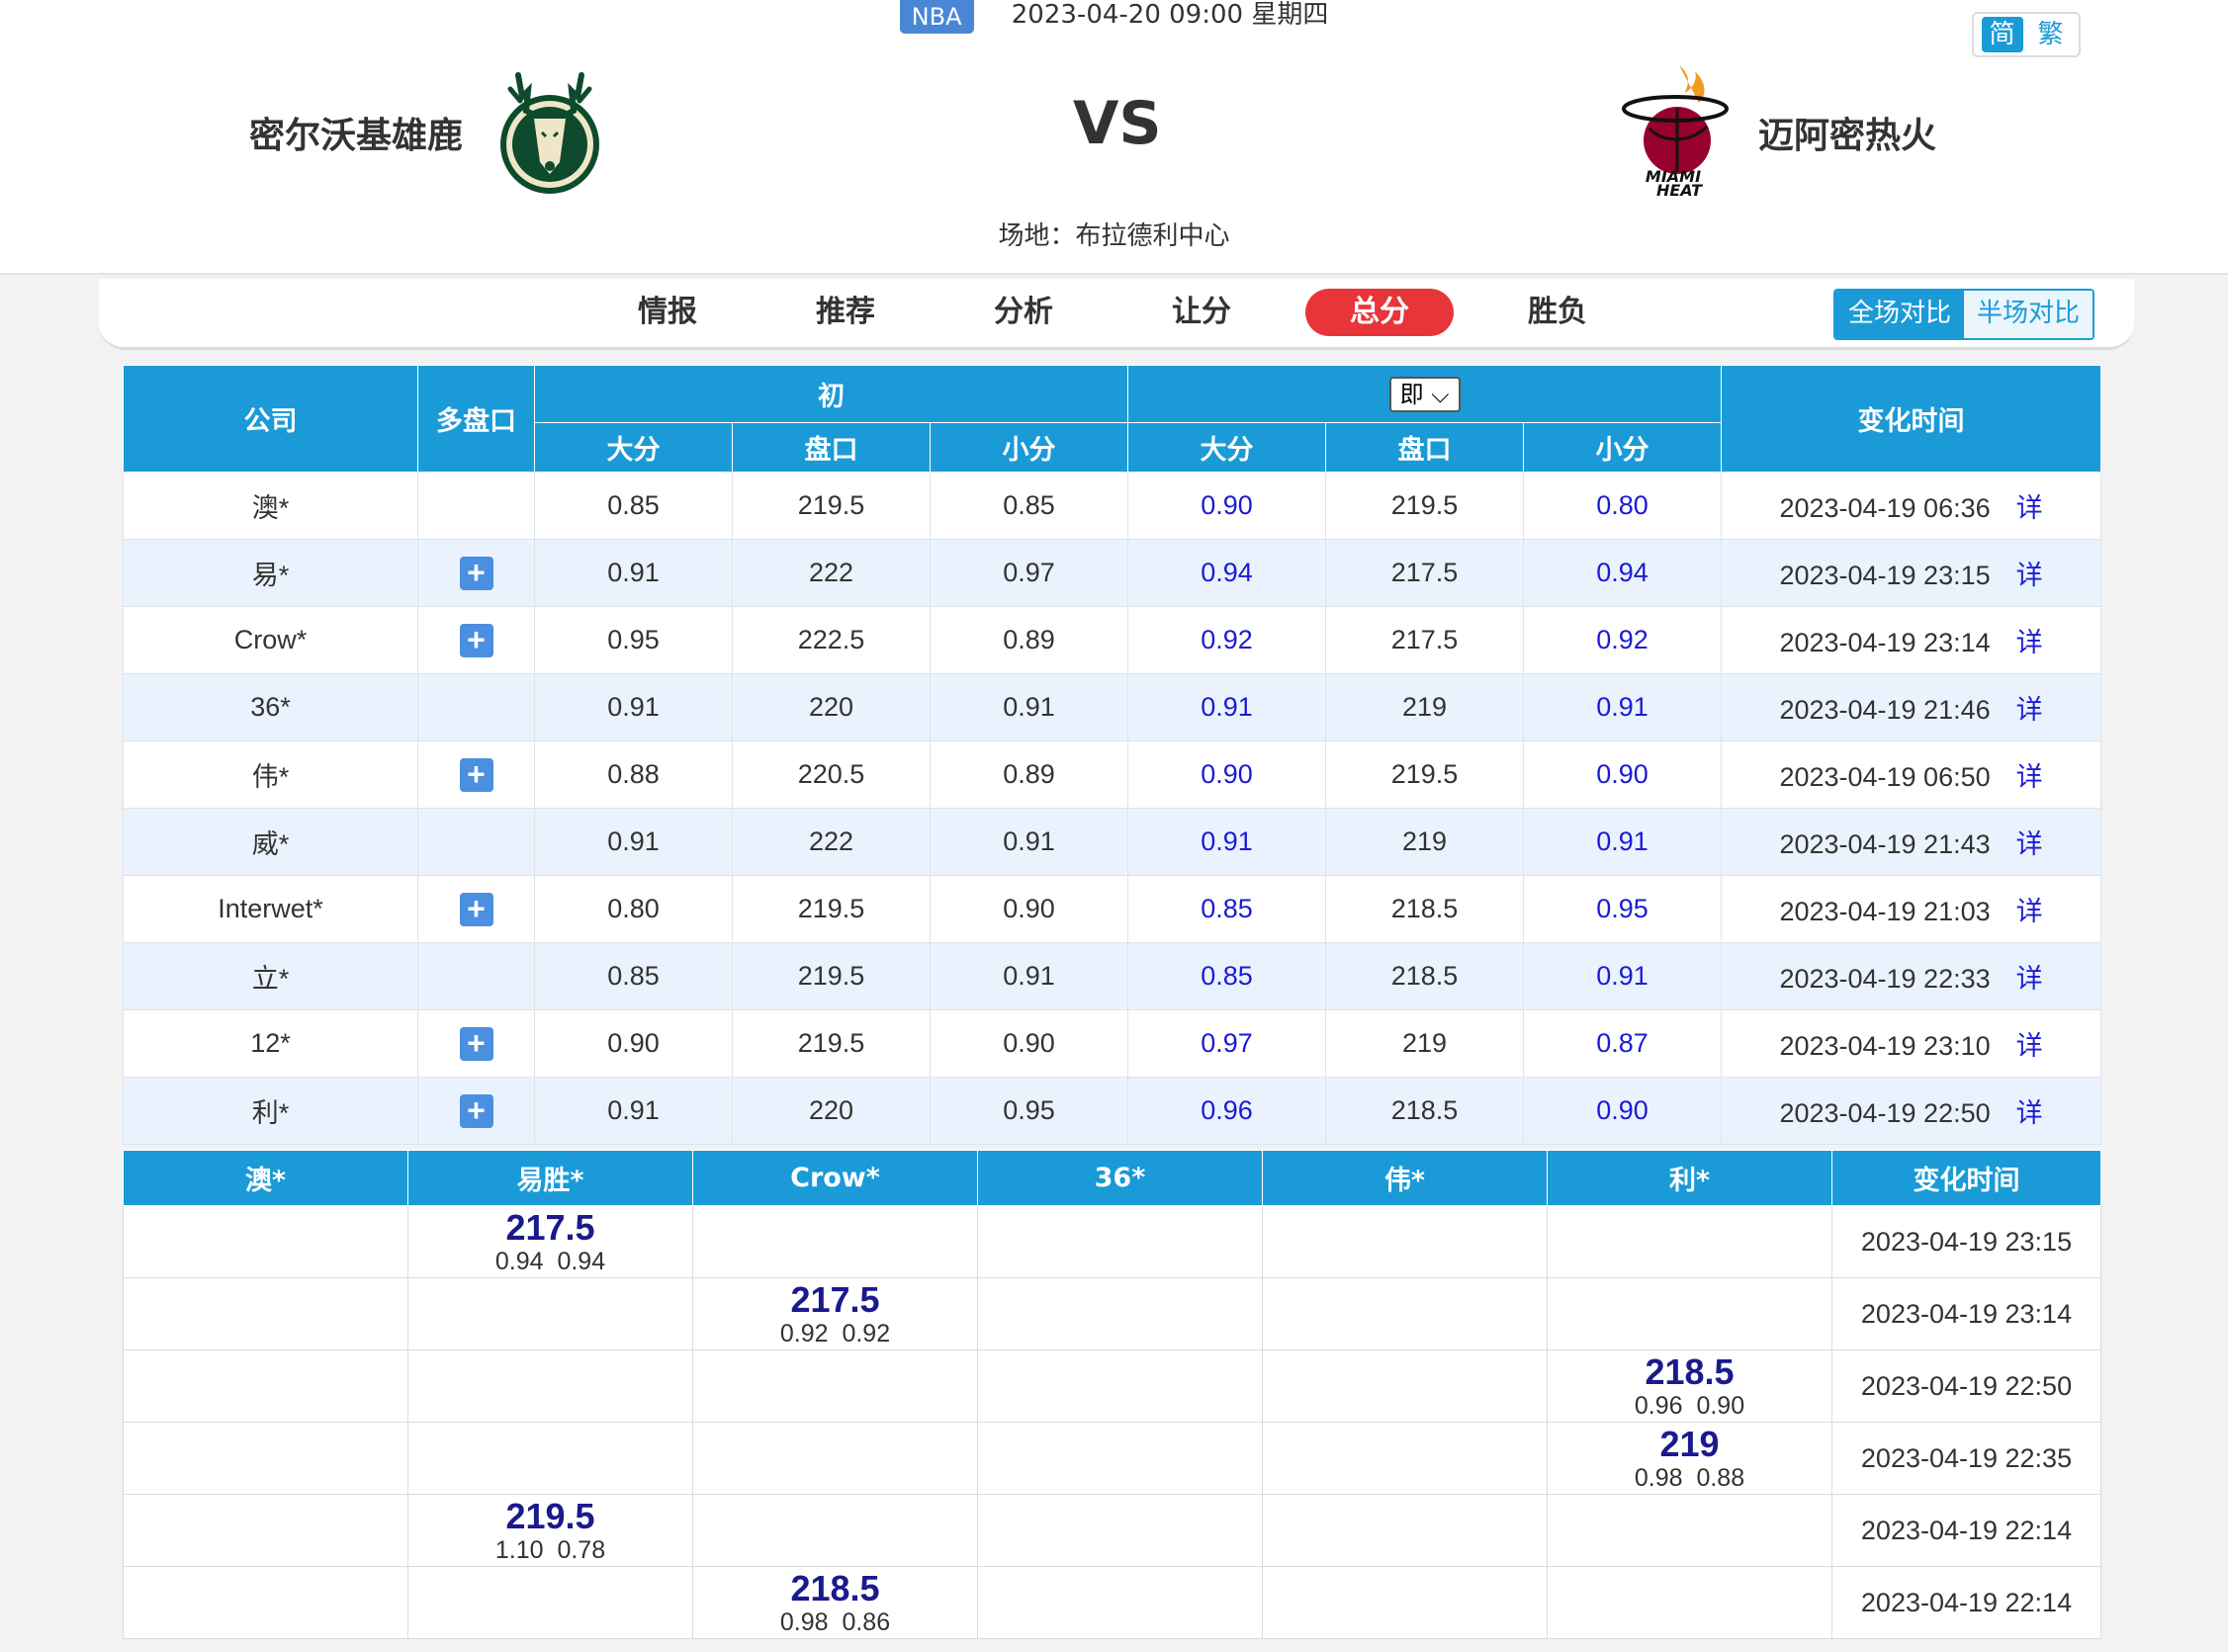  What do you see at coordinates (2051, 35) in the screenshot?
I see `lang-traditional-button: 繁` at bounding box center [2051, 35].